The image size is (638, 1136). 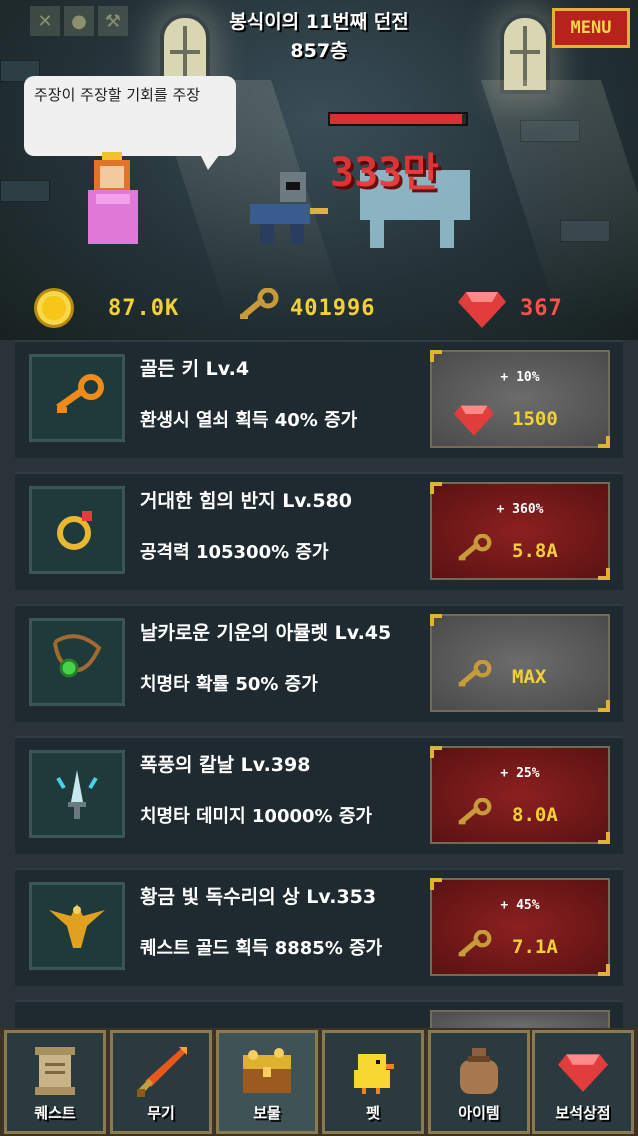 What do you see at coordinates (161, 1113) in the screenshot?
I see `tab-label: 무기` at bounding box center [161, 1113].